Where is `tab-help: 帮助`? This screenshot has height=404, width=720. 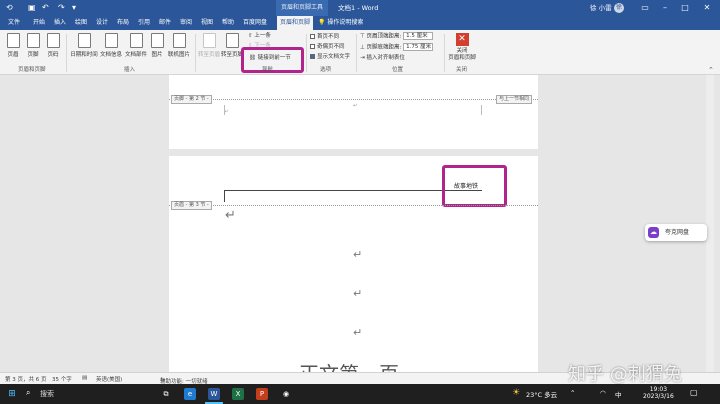
tab-help: 帮助 is located at coordinates (228, 23).